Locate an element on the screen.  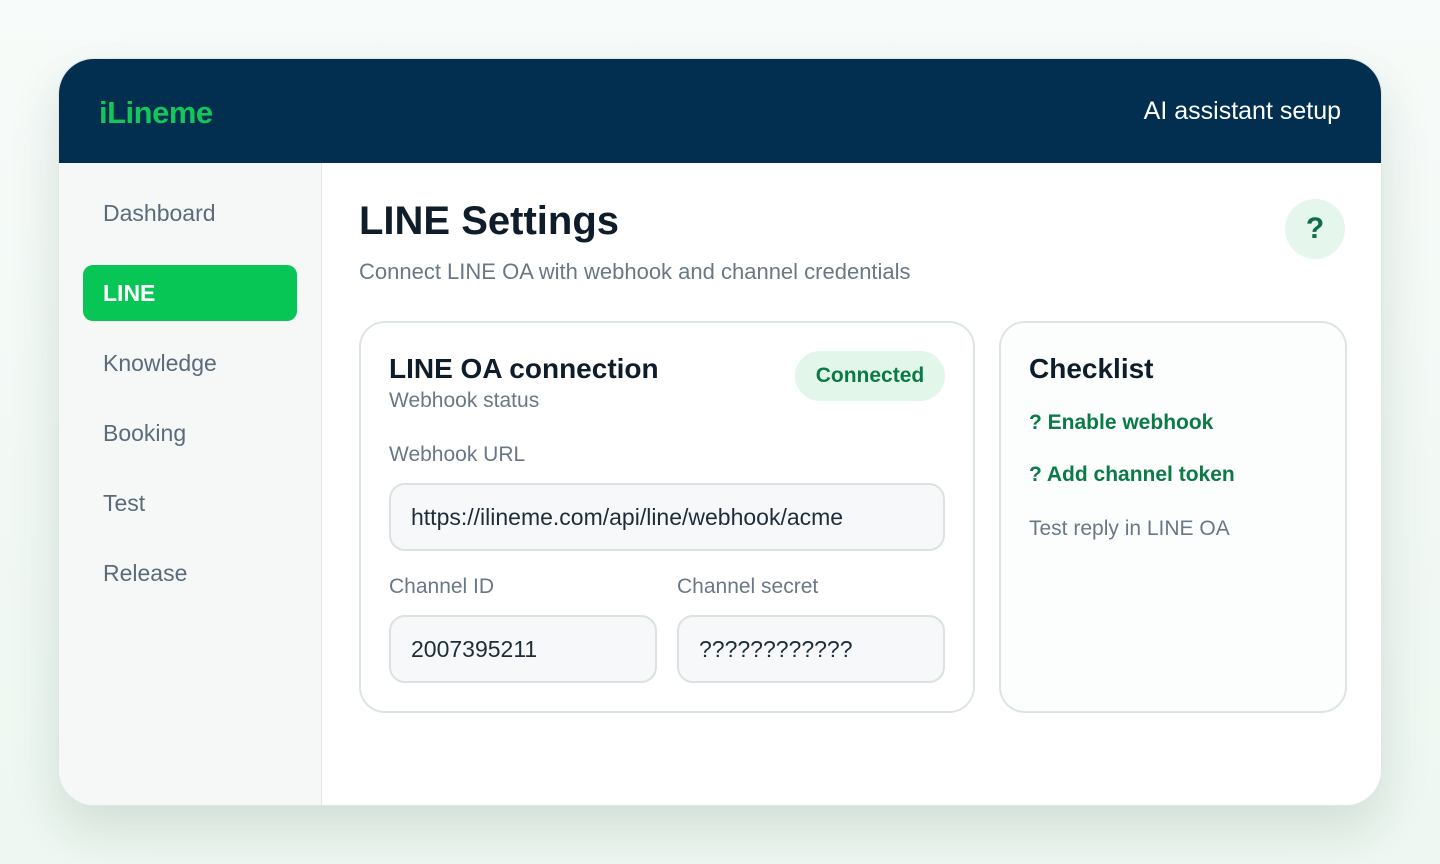
sidebar-item-knowledge: Knowledge is located at coordinates (190, 363).